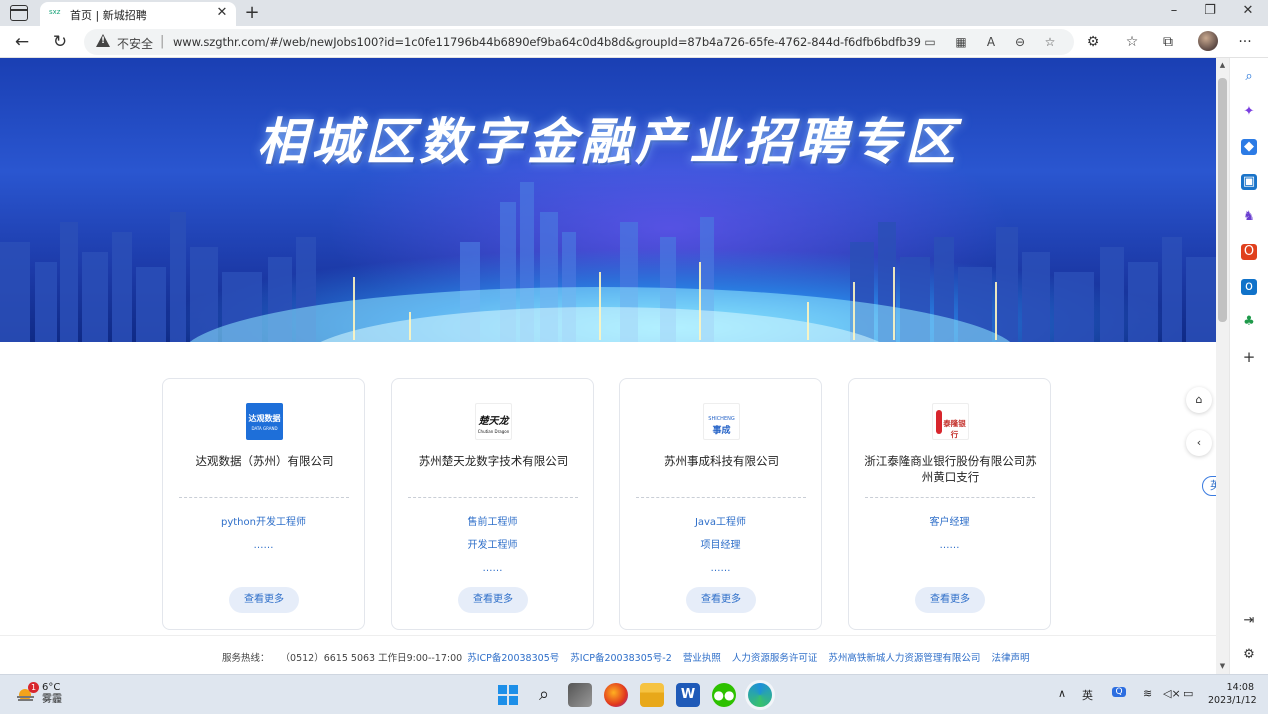 The height and width of the screenshot is (714, 1268). Describe the element at coordinates (513, 658) in the screenshot. I see `footer-link-icp: 苏ICP备20038305号` at that location.